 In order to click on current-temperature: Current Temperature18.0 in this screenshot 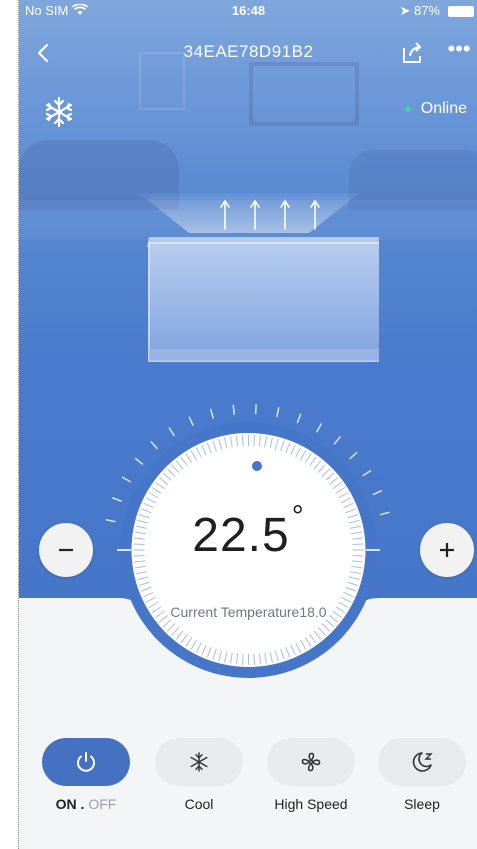, I will do `click(248, 612)`.